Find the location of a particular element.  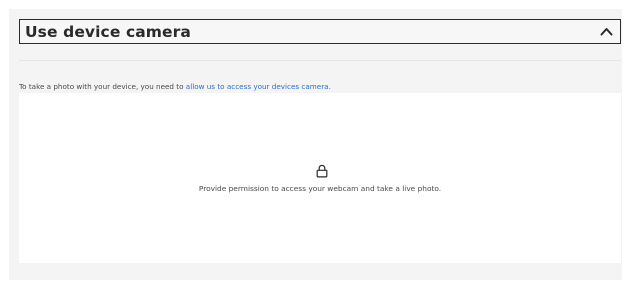

section-divider is located at coordinates (320, 60).